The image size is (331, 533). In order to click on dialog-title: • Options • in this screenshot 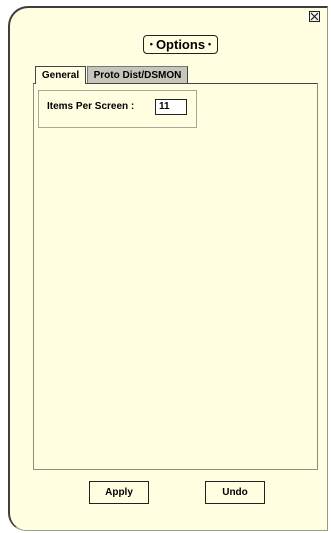, I will do `click(180, 44)`.